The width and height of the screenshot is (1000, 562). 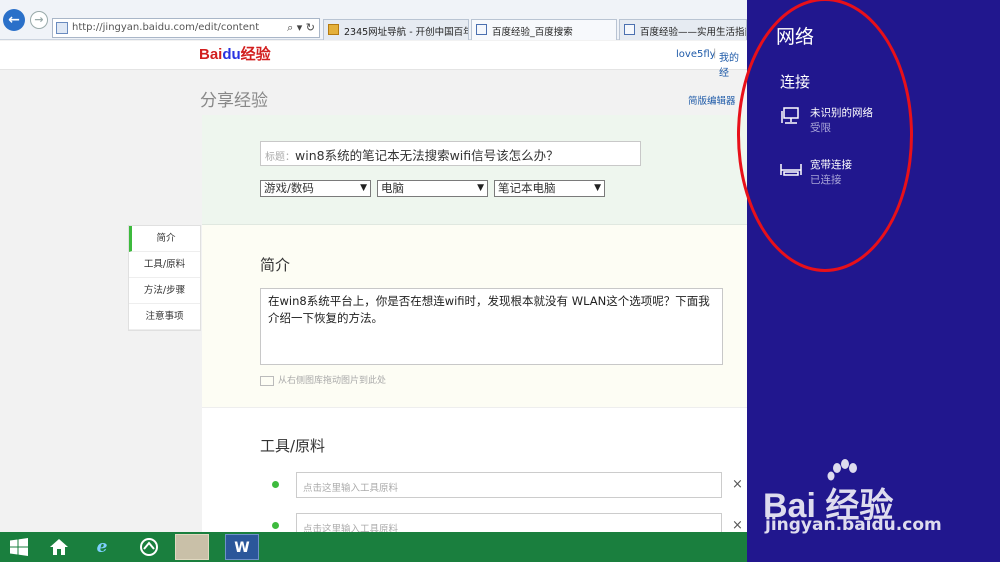 What do you see at coordinates (301, 28) in the screenshot?
I see `search-refresh-icons: ⌕ ▾ ↻` at bounding box center [301, 28].